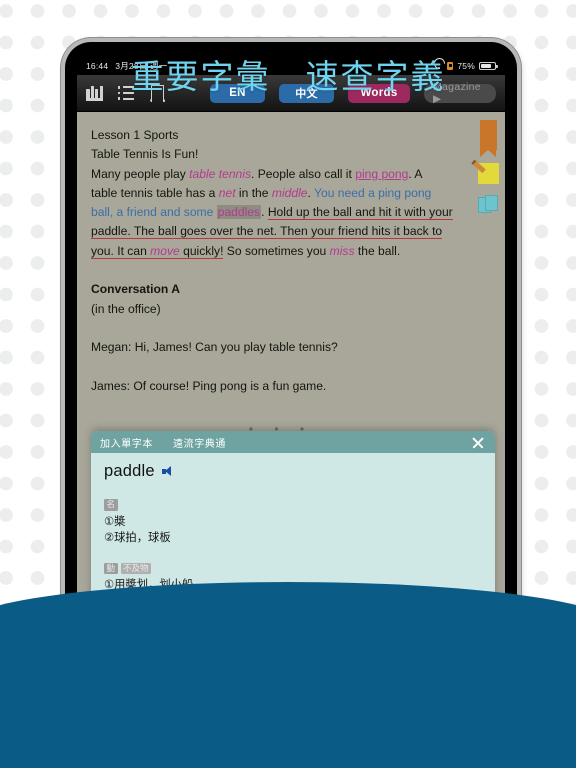 The width and height of the screenshot is (576, 768). Describe the element at coordinates (415, 173) in the screenshot. I see `text-run: . A` at that location.